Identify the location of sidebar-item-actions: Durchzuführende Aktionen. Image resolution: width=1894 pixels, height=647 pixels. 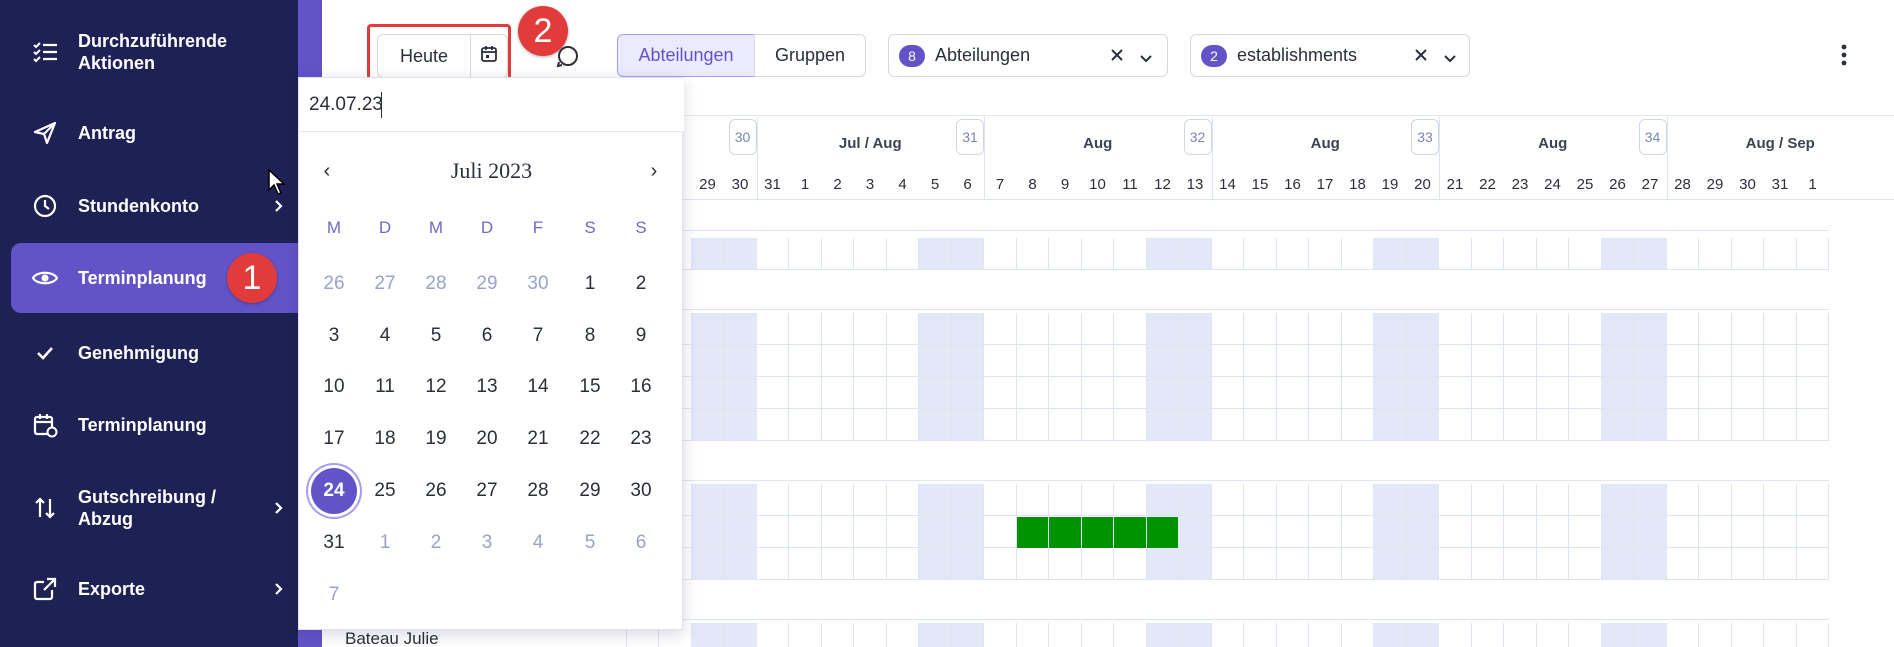
(149, 52).